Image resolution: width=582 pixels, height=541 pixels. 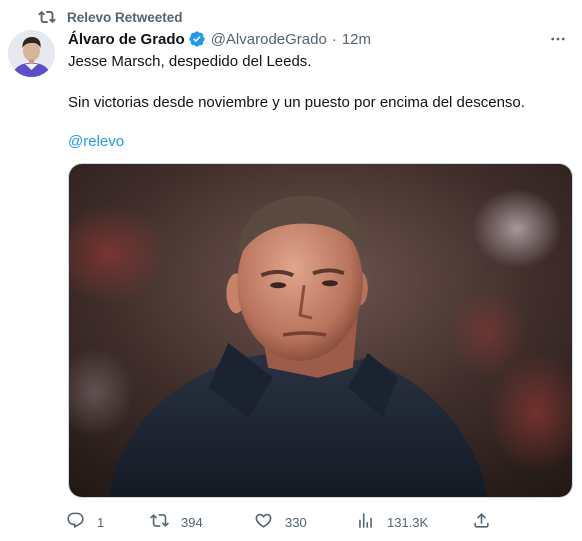 I want to click on tweet-header: Álvaro de Grado @AlvarodeGrado · 12m, so click(x=318, y=39).